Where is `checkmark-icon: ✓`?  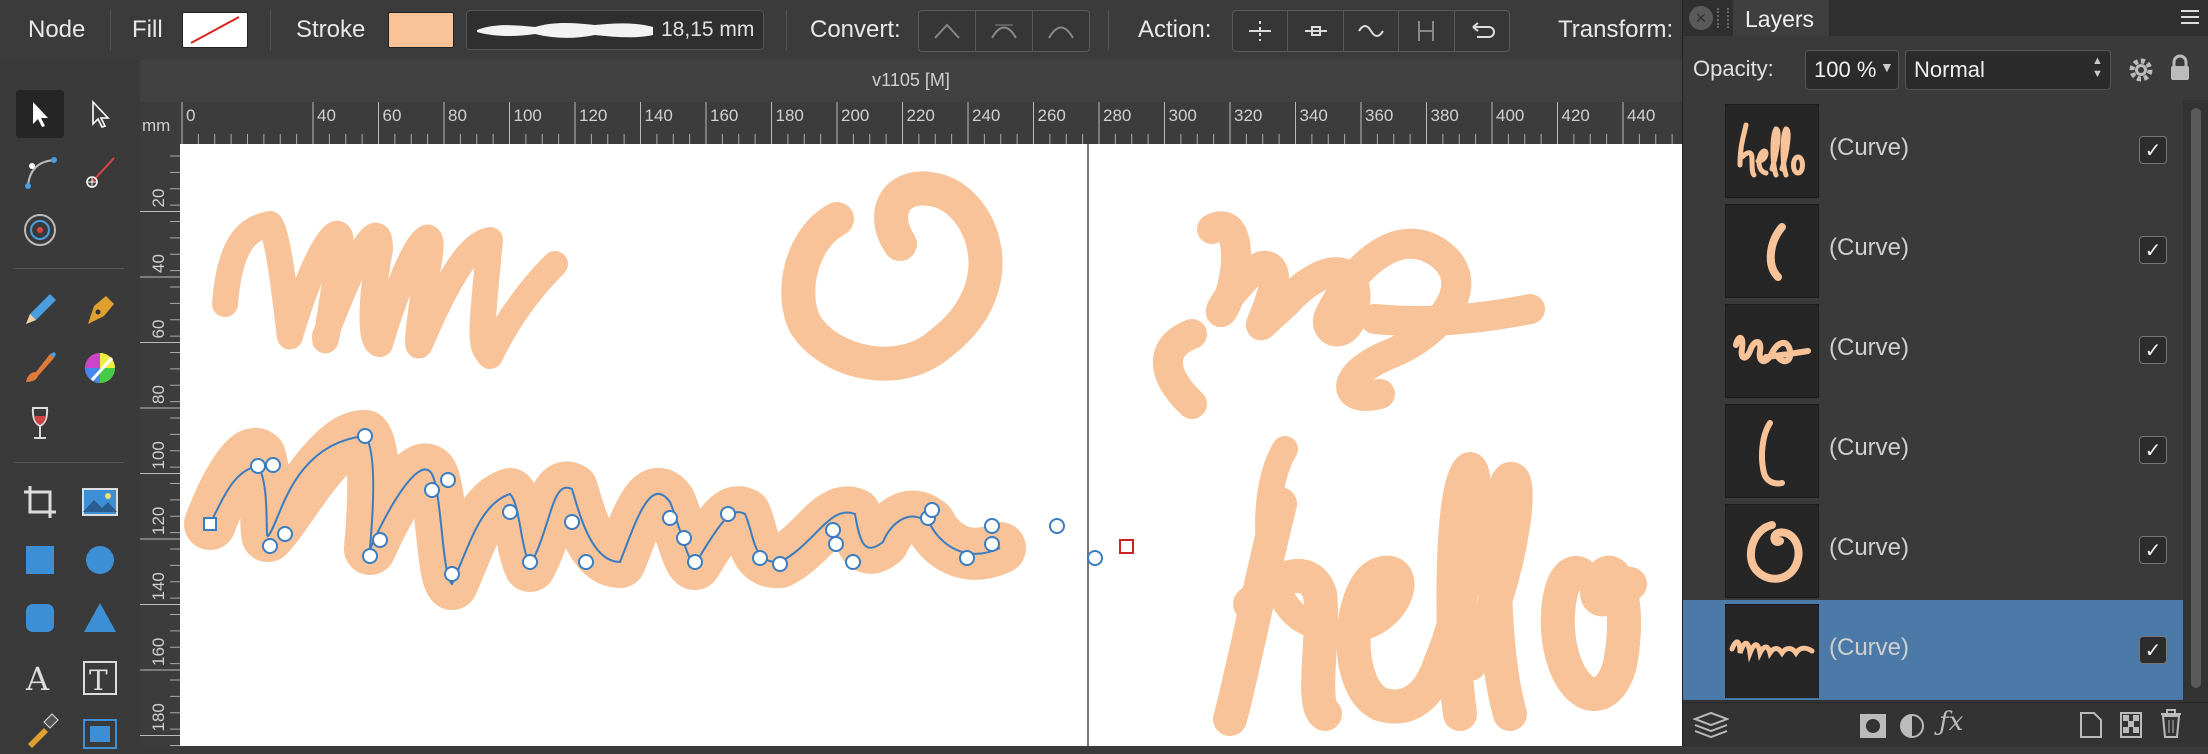
checkmark-icon: ✓ is located at coordinates (2153, 450).